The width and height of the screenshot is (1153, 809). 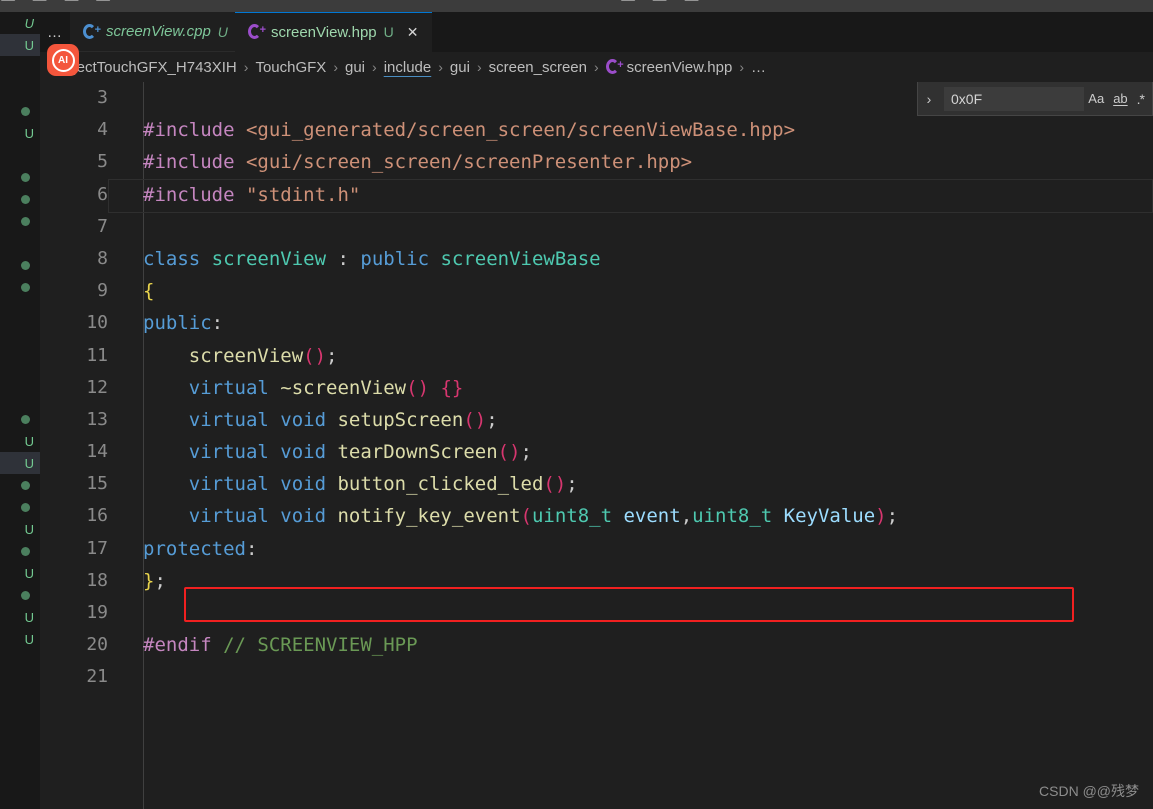 What do you see at coordinates (97, 516) in the screenshot?
I see `line-number: 16` at bounding box center [97, 516].